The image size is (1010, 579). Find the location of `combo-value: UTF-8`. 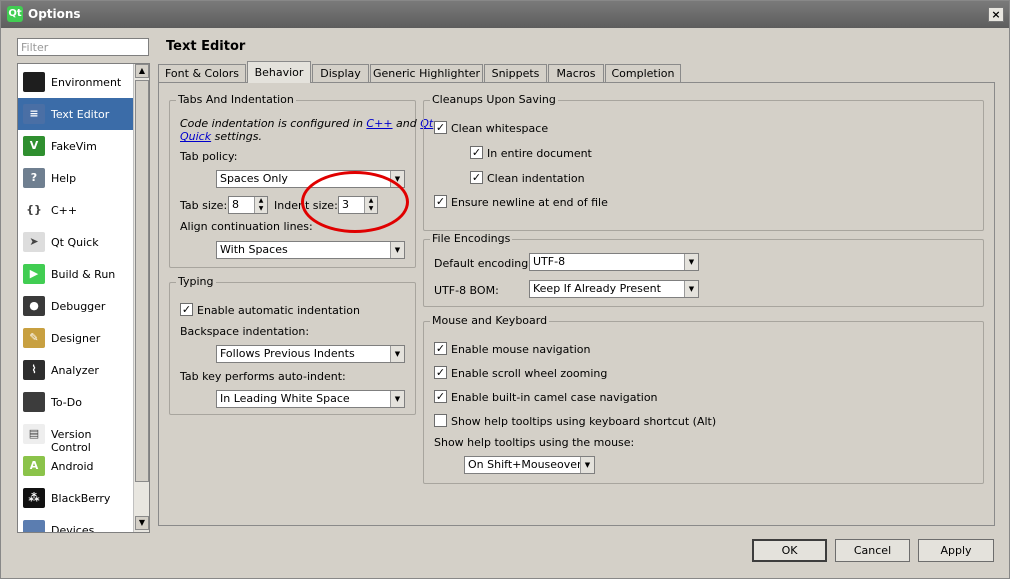

combo-value: UTF-8 is located at coordinates (549, 261).